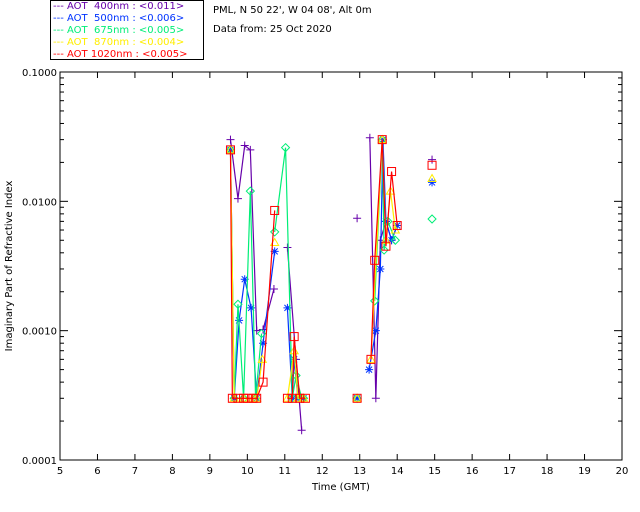 Image resolution: width=640 pixels, height=512 pixels. Describe the element at coordinates (284, 471) in the screenshot. I see `x-tick-label: 11` at that location.